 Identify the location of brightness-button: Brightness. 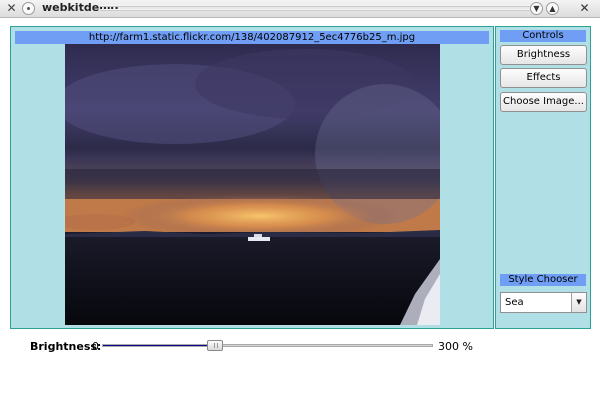
(543, 55).